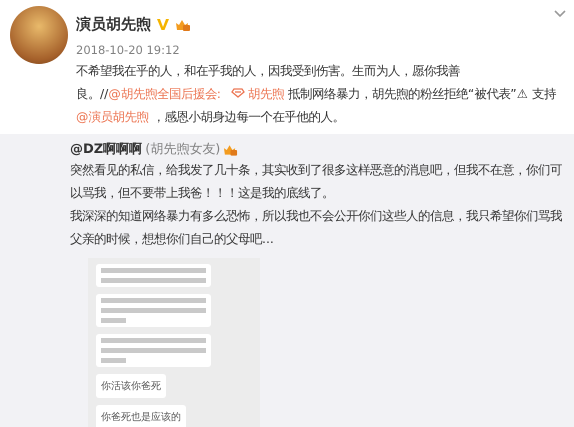  I want to click on message-bubble: 你爸死也是应该的, so click(141, 416).